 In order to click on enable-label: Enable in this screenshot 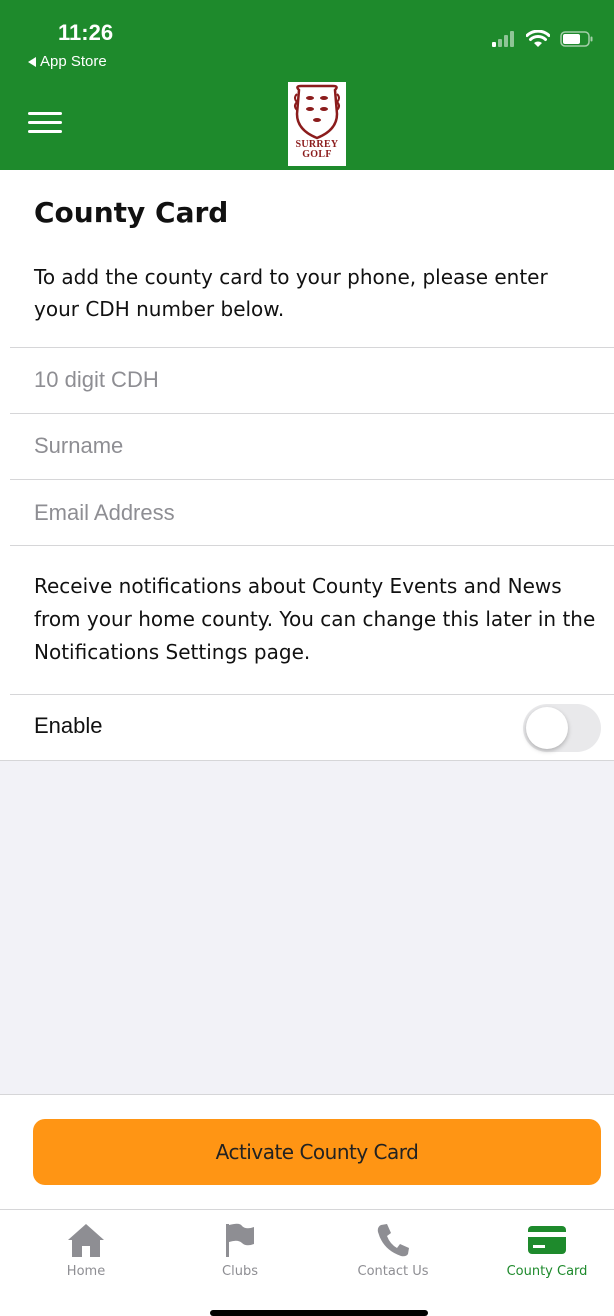, I will do `click(68, 725)`.